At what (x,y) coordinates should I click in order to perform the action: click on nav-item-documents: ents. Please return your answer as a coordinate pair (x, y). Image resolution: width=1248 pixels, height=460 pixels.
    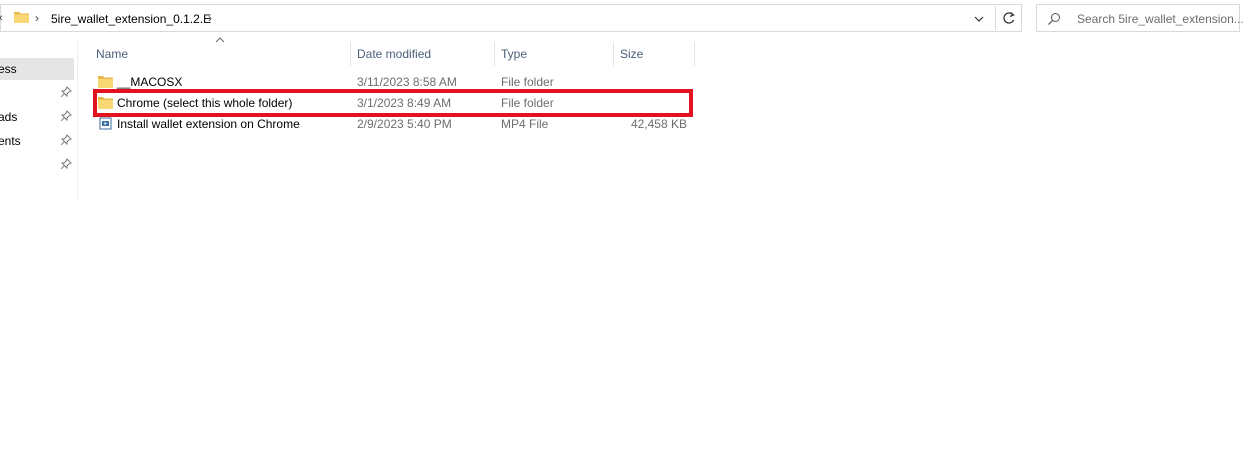
    Looking at the image, I should click on (37, 141).